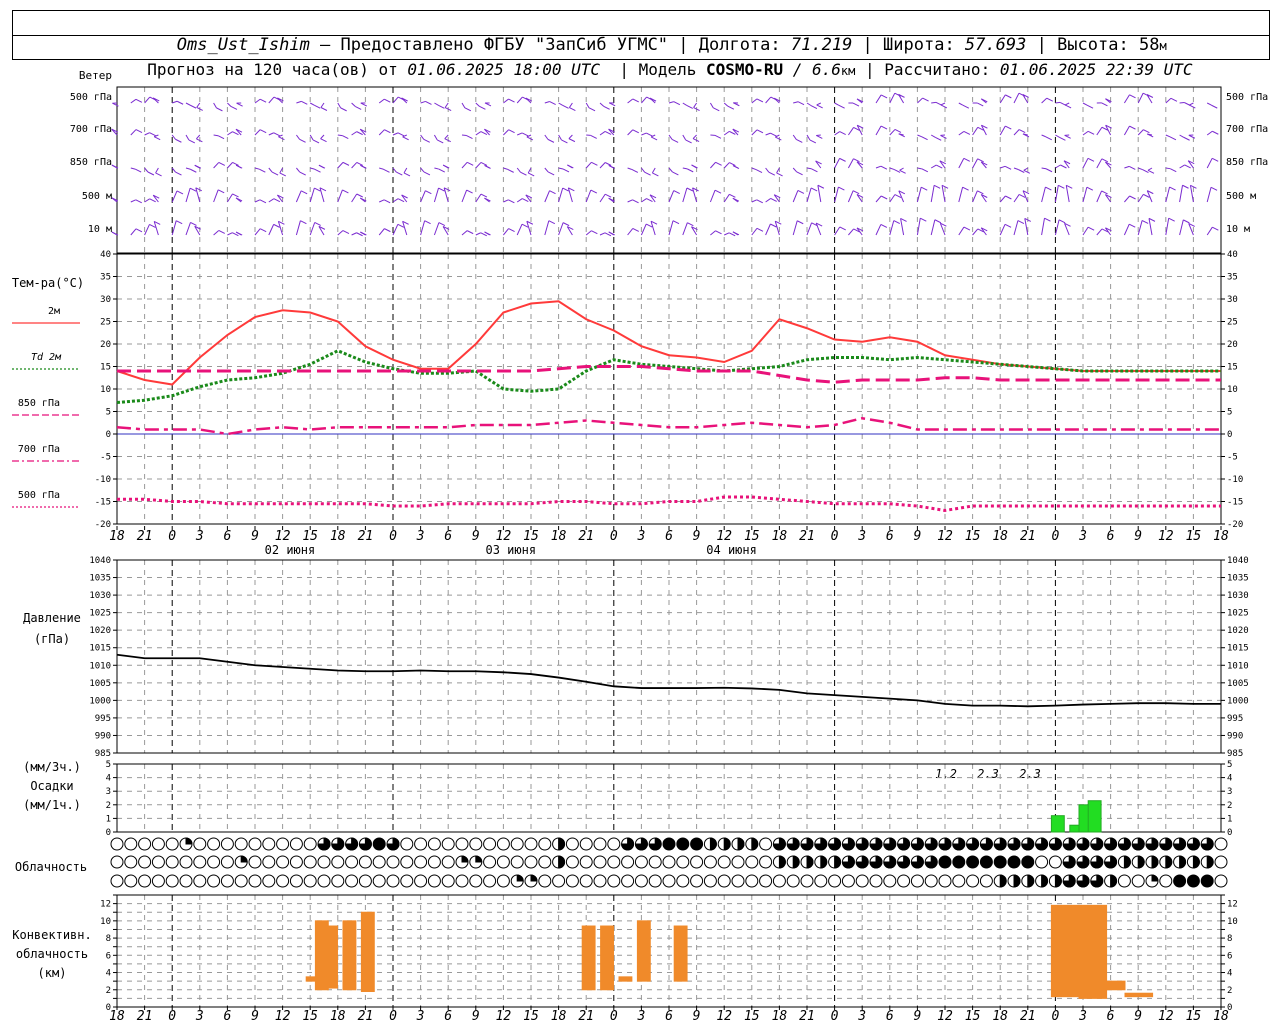 The image size is (1280, 1024). Describe the element at coordinates (1030, 774) in the screenshot. I see `precip-annotation-3: 2.3` at that location.